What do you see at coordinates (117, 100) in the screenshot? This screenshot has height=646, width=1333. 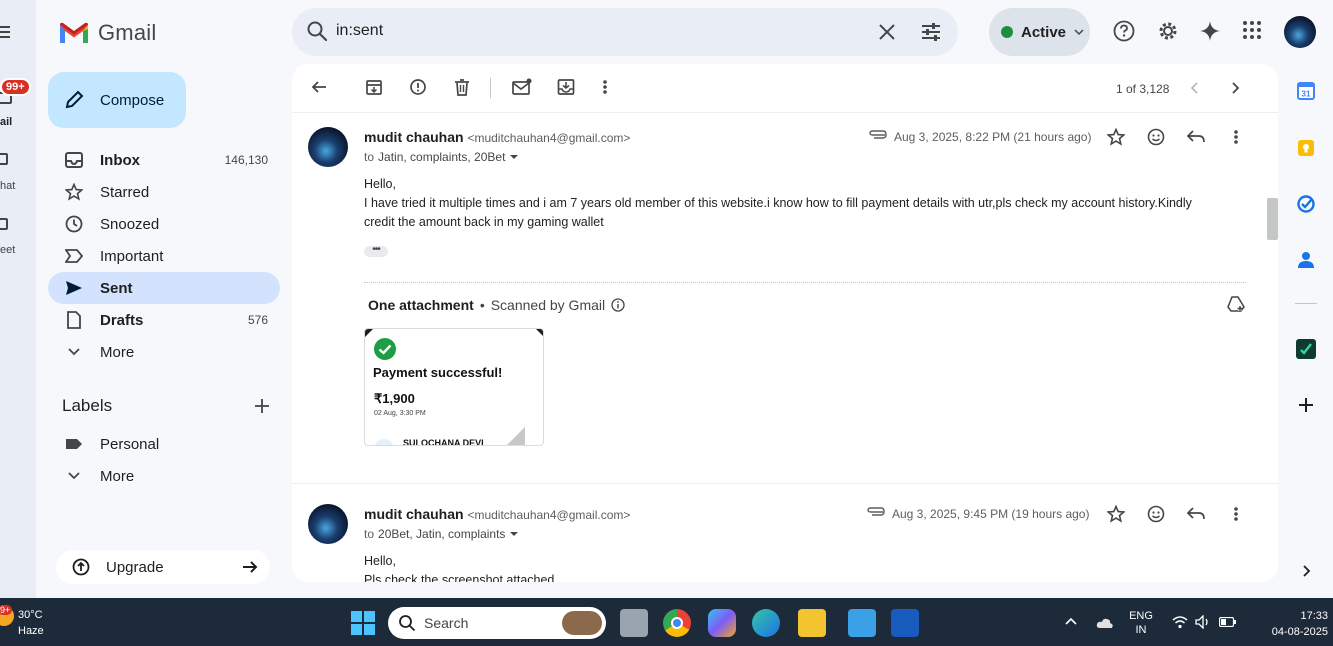 I see `compose-button: Compose` at bounding box center [117, 100].